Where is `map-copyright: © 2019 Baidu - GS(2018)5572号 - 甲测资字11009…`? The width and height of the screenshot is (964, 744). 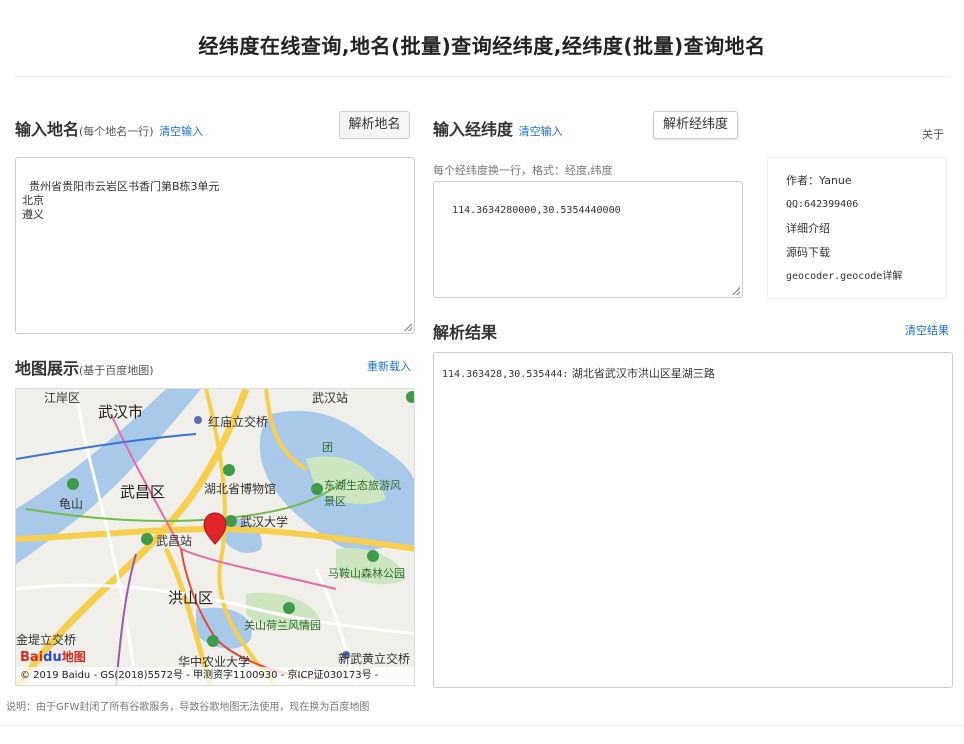
map-copyright: © 2019 Baidu - GS(2018)5572号 - 甲测资字11009… is located at coordinates (215, 676).